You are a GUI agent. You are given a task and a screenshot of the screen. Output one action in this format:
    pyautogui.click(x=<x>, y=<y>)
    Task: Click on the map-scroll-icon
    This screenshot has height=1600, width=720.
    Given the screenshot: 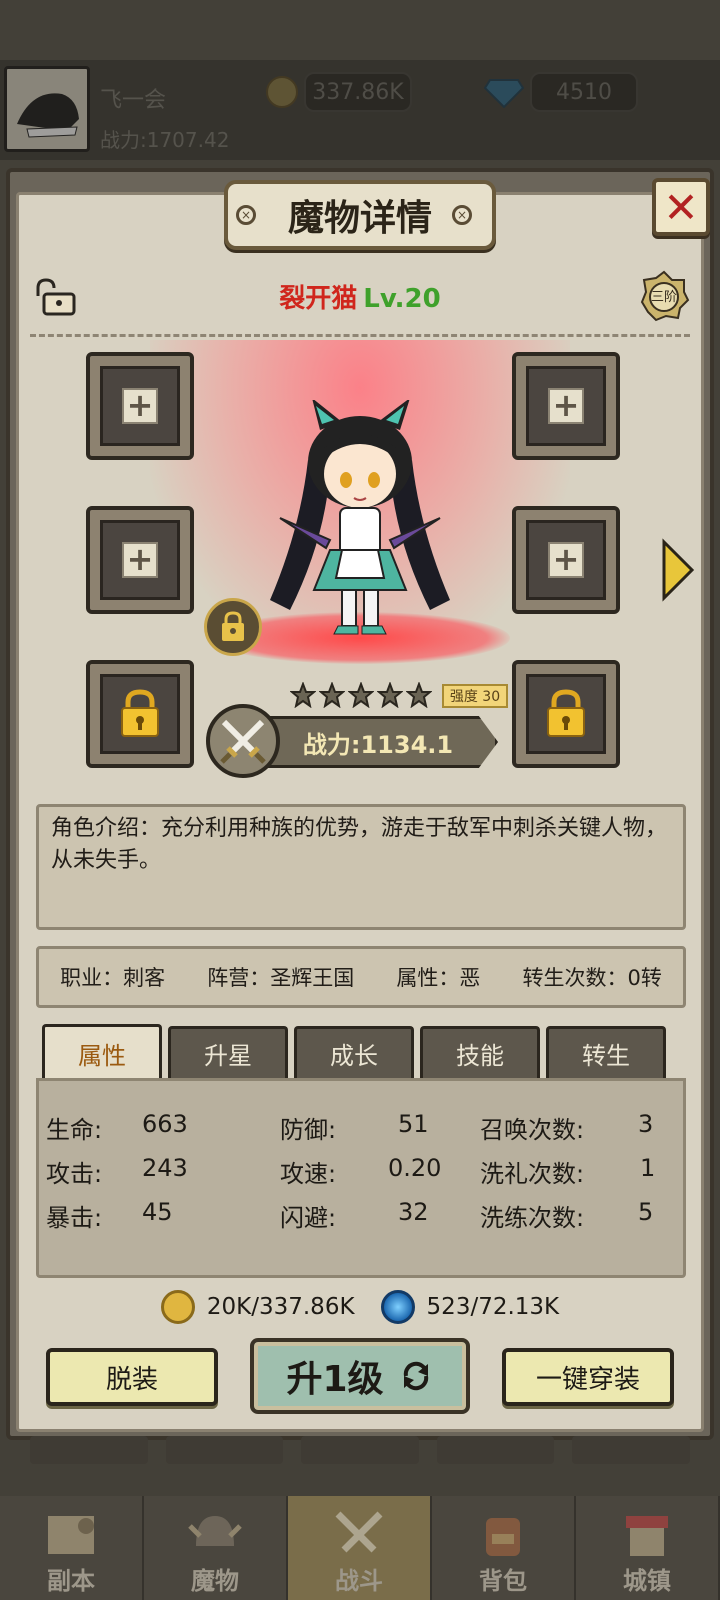 What is the action you would take?
    pyautogui.click(x=71, y=1535)
    